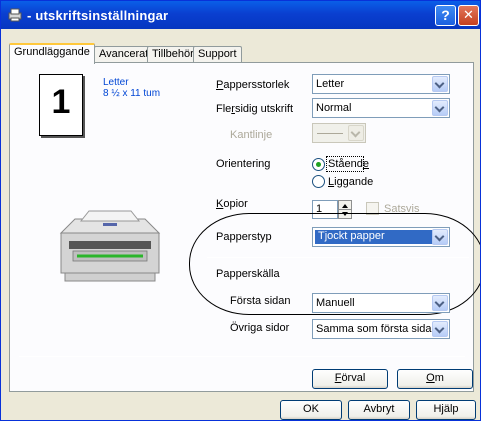  I want to click on spin-up-icon, so click(345, 206).